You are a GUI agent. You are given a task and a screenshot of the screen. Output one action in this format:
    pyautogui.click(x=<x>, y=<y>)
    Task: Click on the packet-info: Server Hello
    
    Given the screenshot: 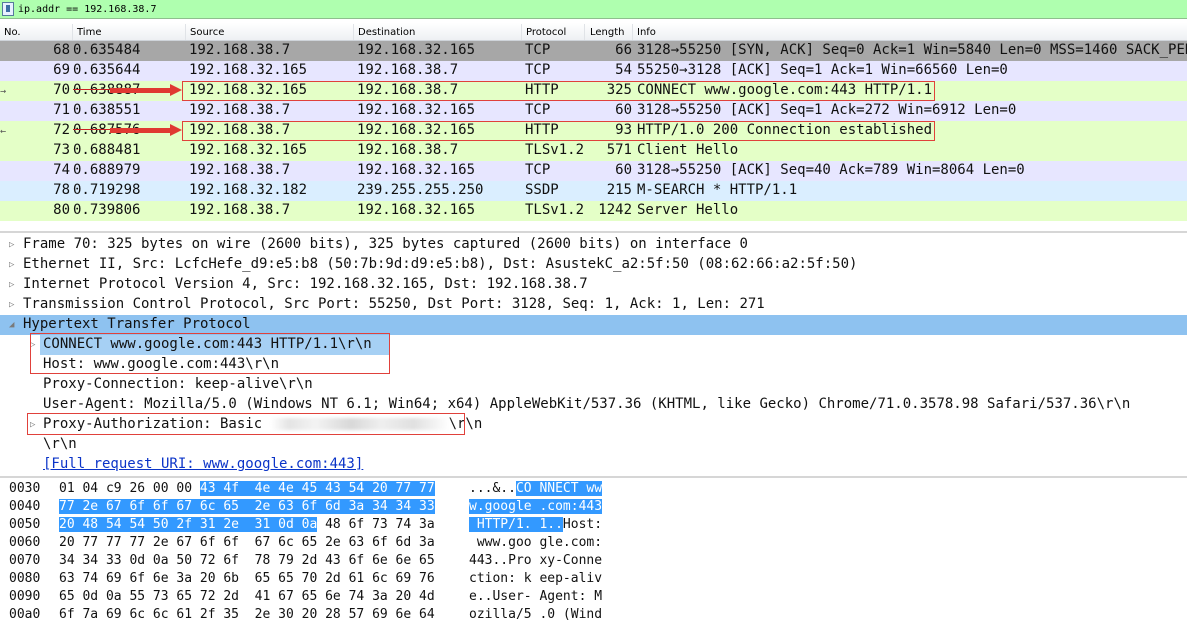 What is the action you would take?
    pyautogui.click(x=688, y=210)
    